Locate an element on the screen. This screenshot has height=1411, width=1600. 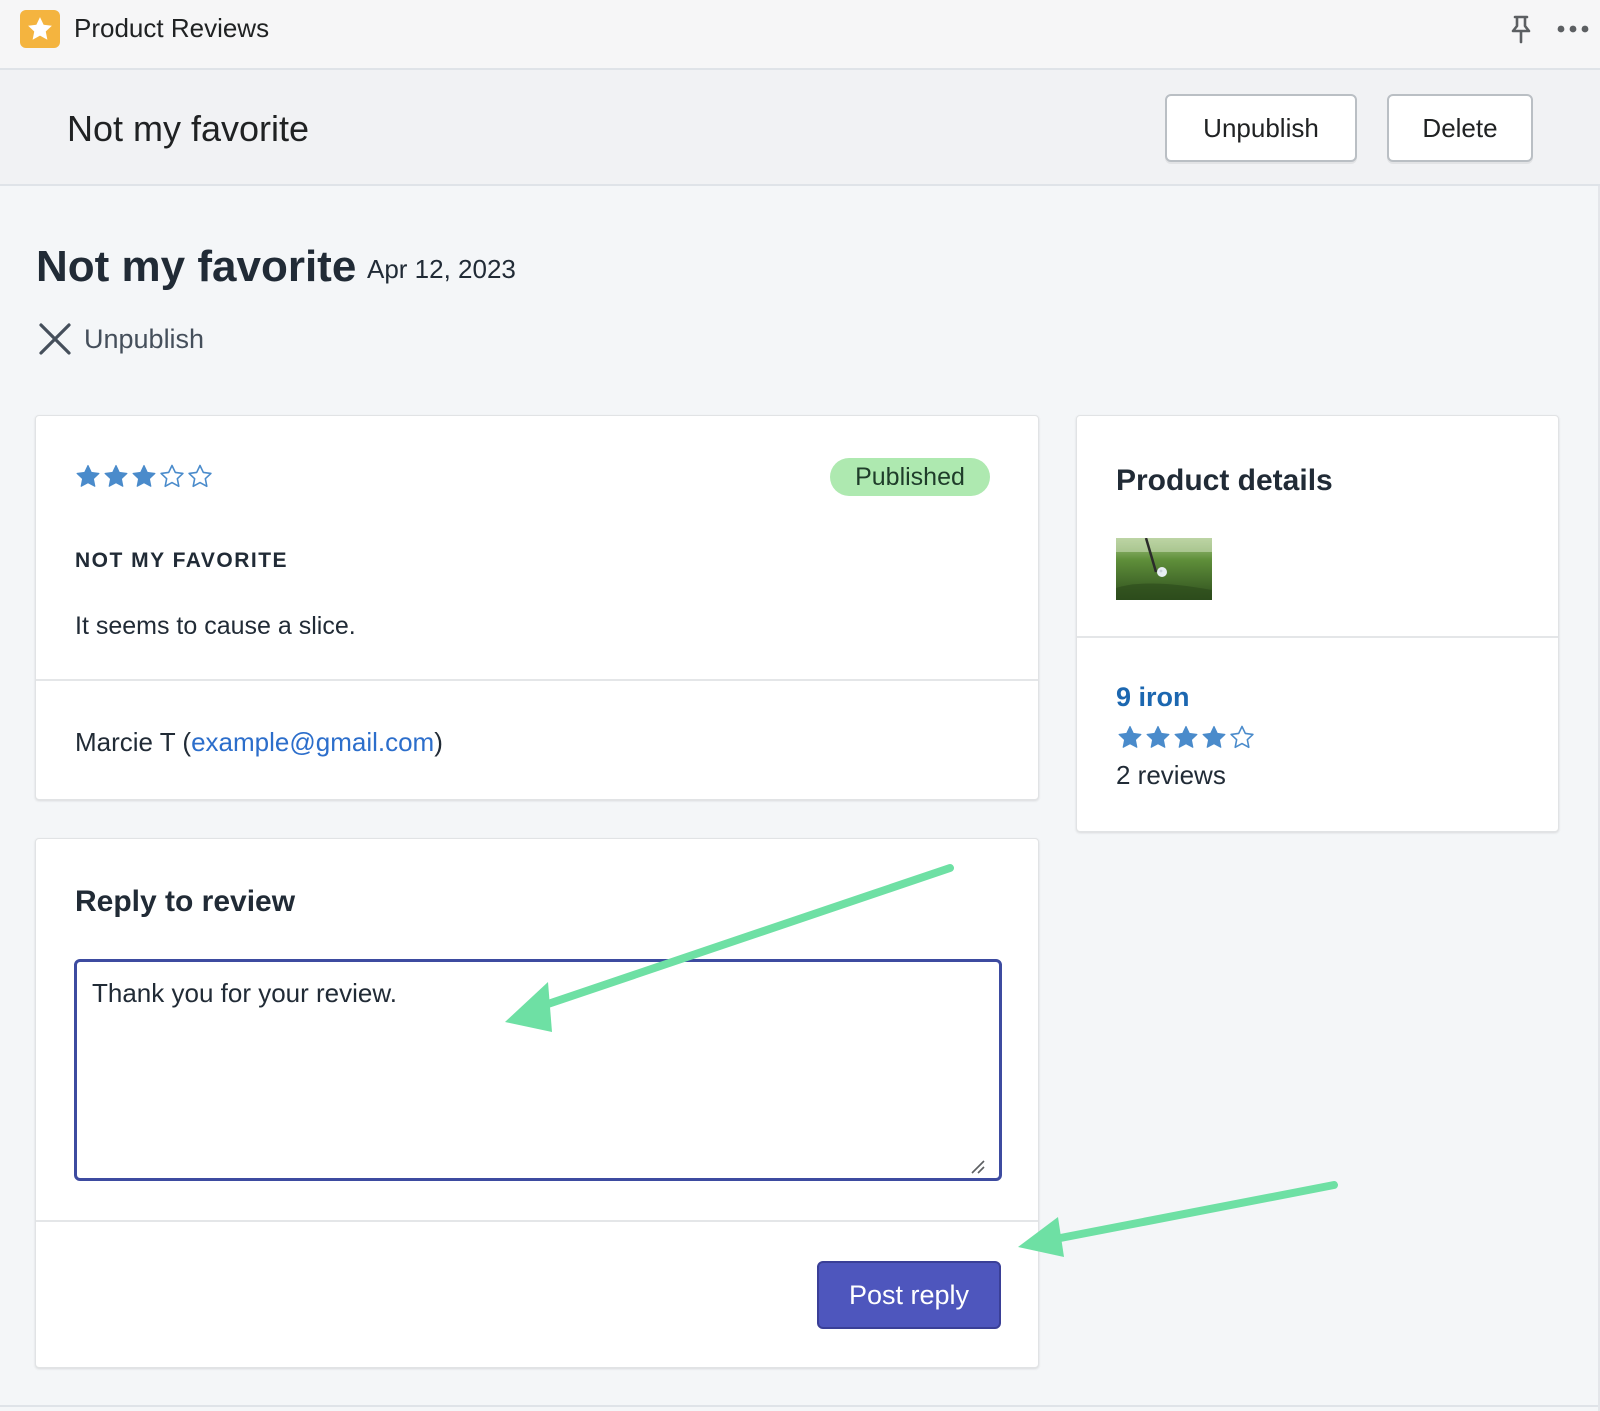
app-logo is located at coordinates (40, 29).